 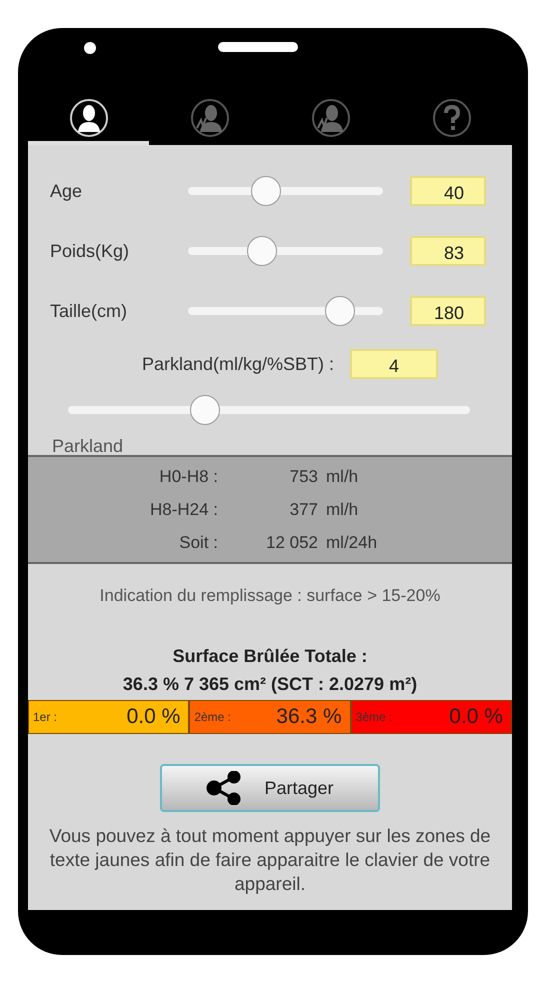 What do you see at coordinates (224, 788) in the screenshot?
I see `share-icon` at bounding box center [224, 788].